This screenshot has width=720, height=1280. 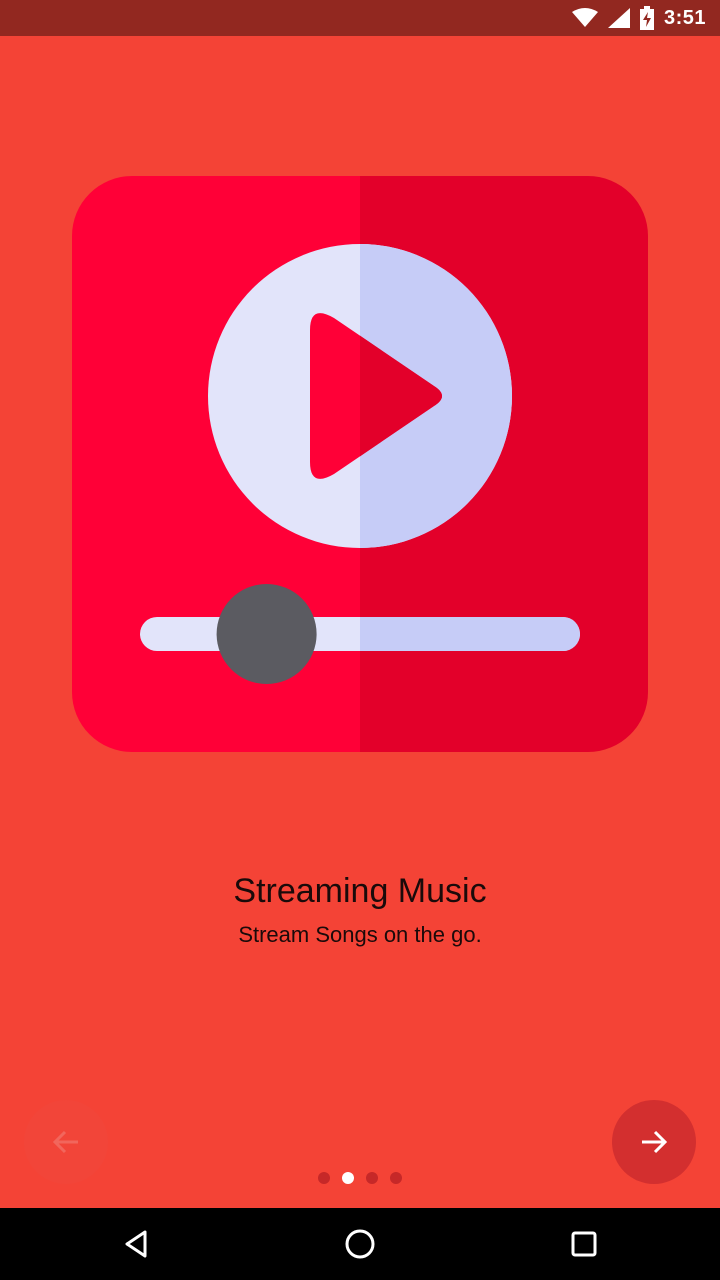 I want to click on battery-charging-icon, so click(x=646, y=18).